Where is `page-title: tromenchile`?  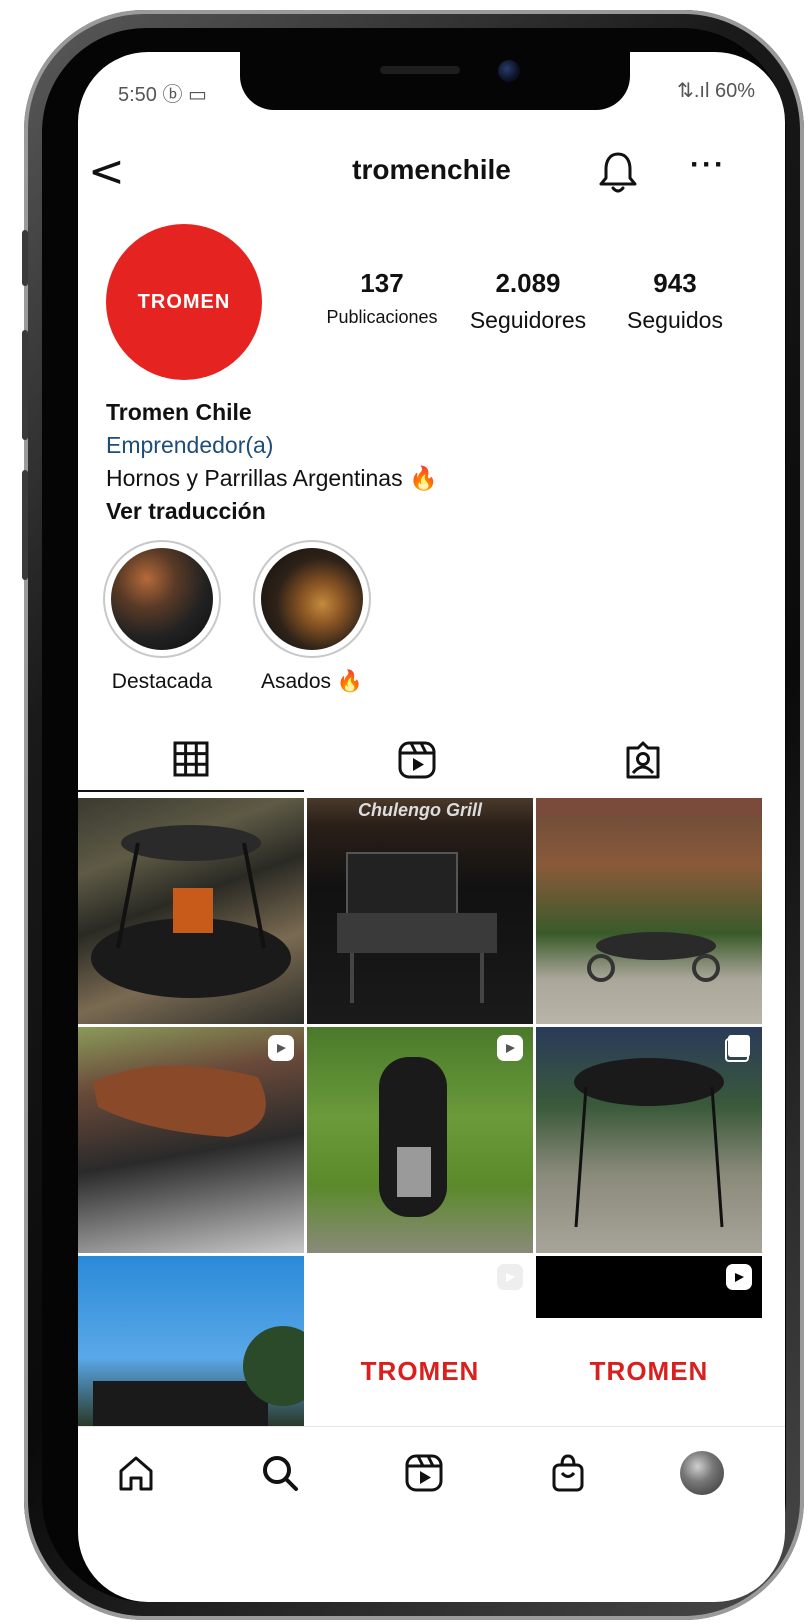
page-title: tromenchile is located at coordinates (431, 169).